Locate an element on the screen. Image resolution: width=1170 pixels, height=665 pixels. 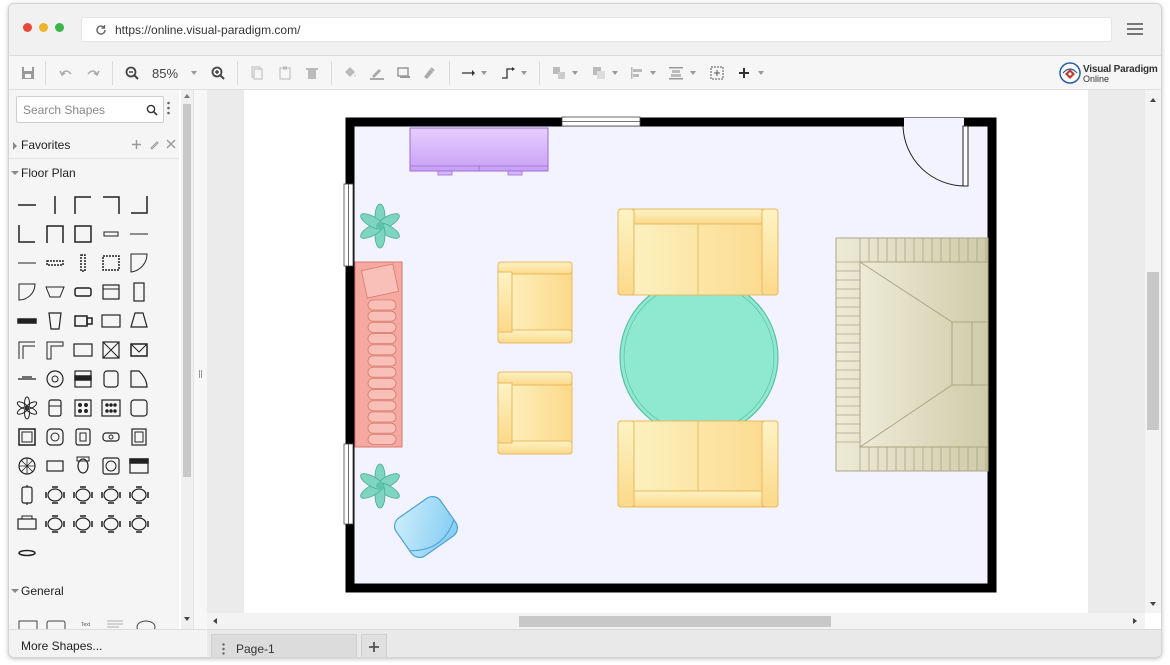
insert-button is located at coordinates (744, 73).